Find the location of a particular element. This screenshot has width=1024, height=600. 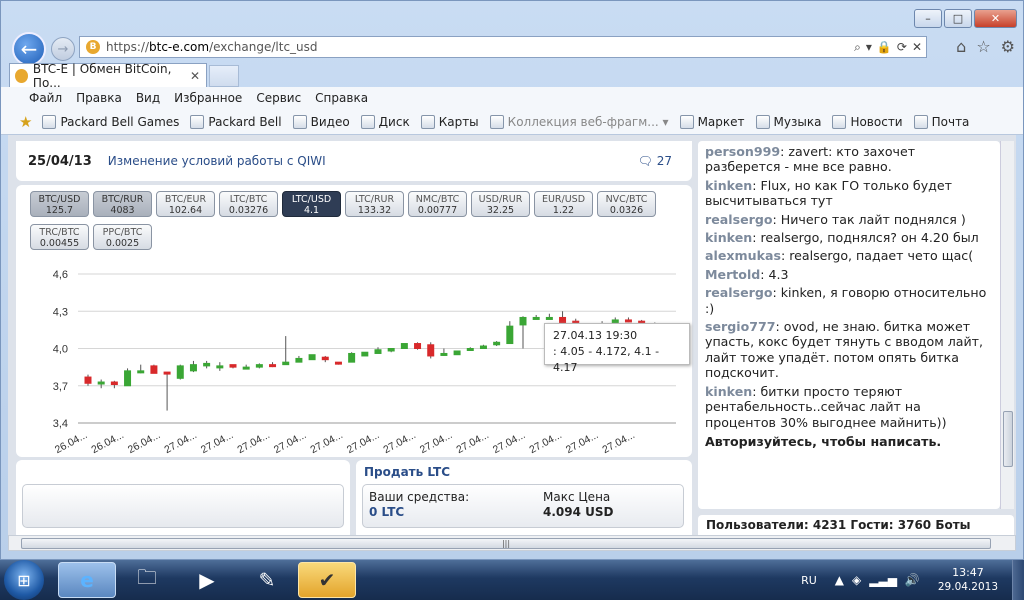

favorite-link: Packard Bell is located at coordinates (236, 121).